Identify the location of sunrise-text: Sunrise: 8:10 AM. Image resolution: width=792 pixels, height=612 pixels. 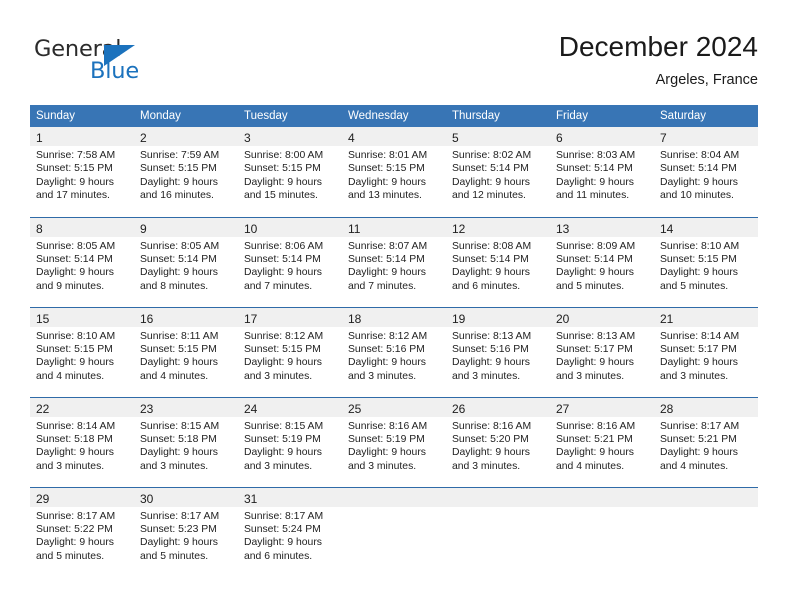
(700, 246).